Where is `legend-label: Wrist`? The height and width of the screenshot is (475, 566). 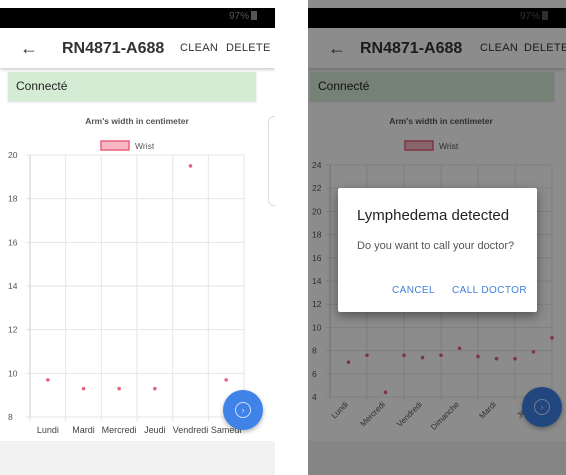 legend-label: Wrist is located at coordinates (145, 146).